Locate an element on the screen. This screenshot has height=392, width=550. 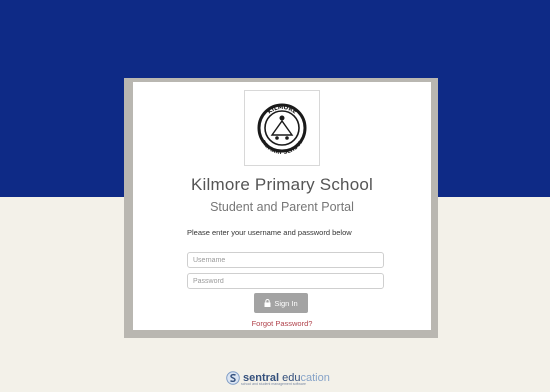
sign-in-button: Sign In is located at coordinates (281, 303).